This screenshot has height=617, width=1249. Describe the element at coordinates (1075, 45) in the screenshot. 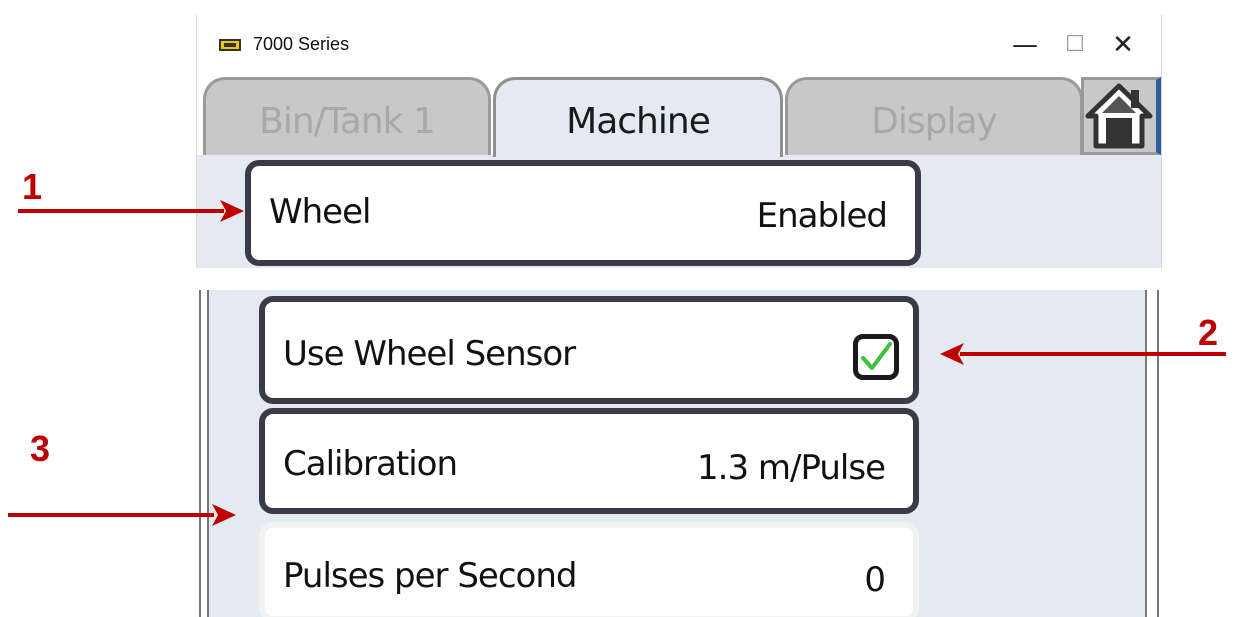

I see `maximize-button: ☐` at that location.